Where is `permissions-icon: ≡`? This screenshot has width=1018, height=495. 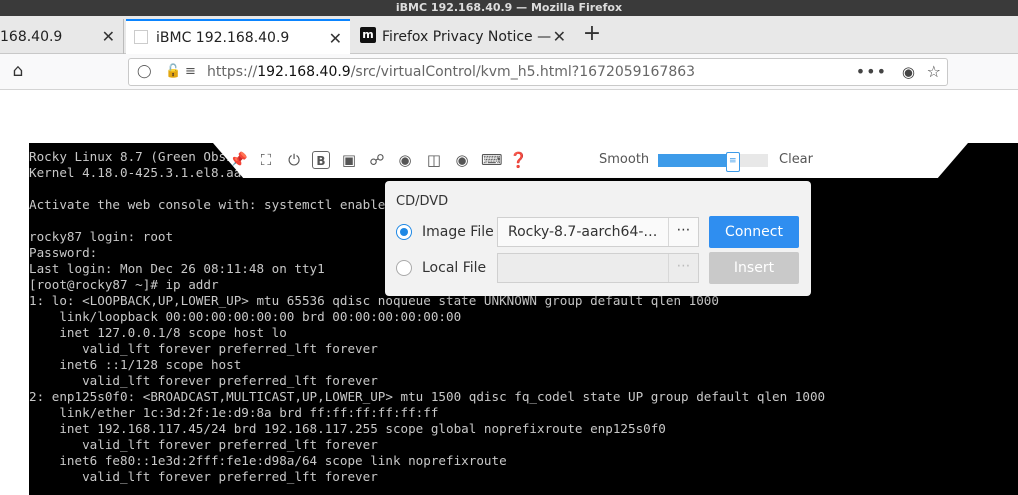 permissions-icon: ≡ is located at coordinates (190, 71).